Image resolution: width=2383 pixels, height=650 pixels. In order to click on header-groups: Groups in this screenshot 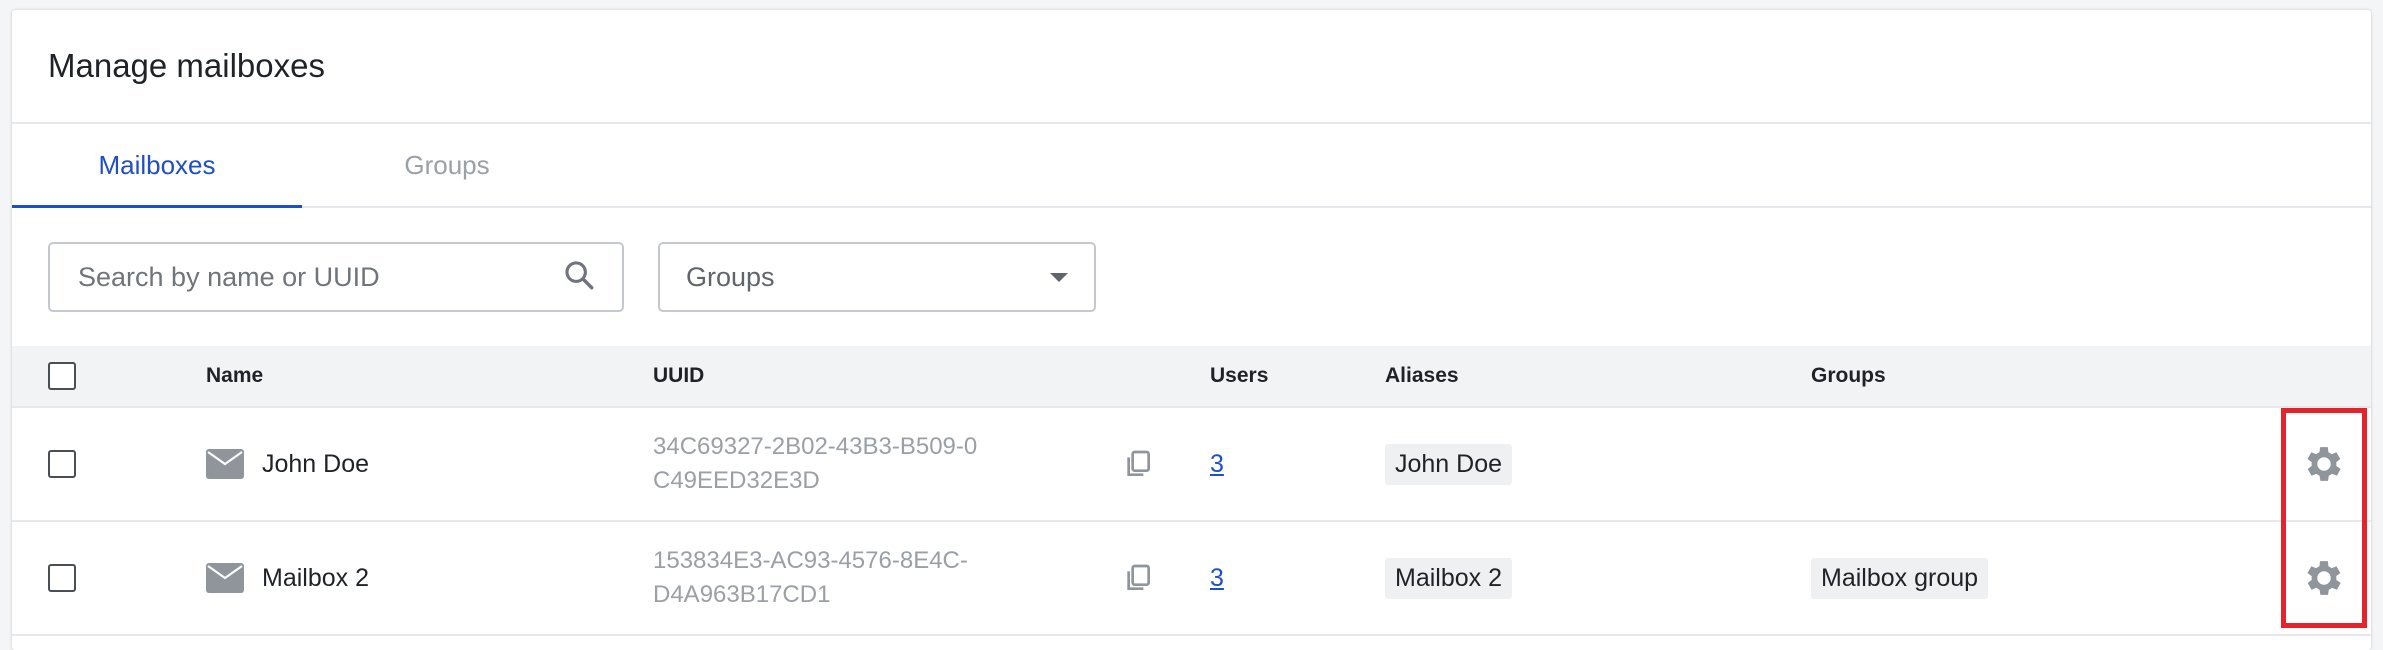, I will do `click(1848, 376)`.